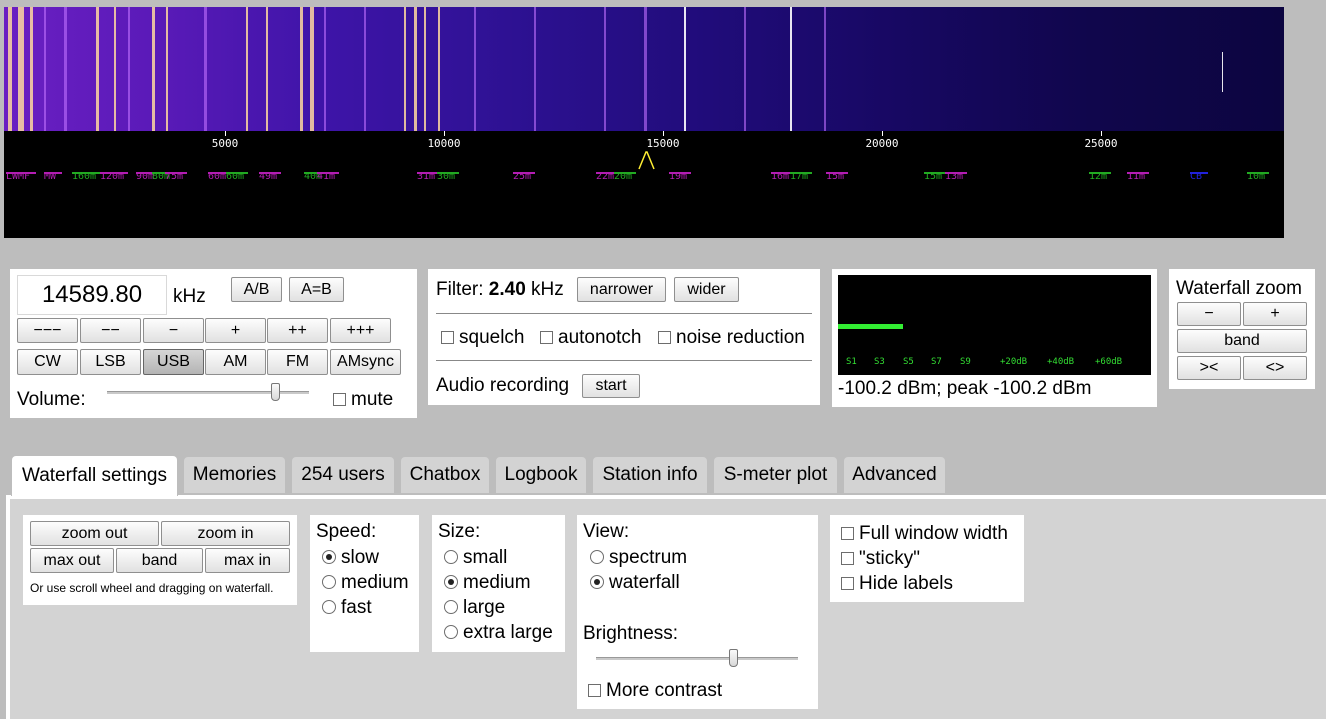 The height and width of the screenshot is (719, 1326). I want to click on step-down-3-button: −−−, so click(47, 330).